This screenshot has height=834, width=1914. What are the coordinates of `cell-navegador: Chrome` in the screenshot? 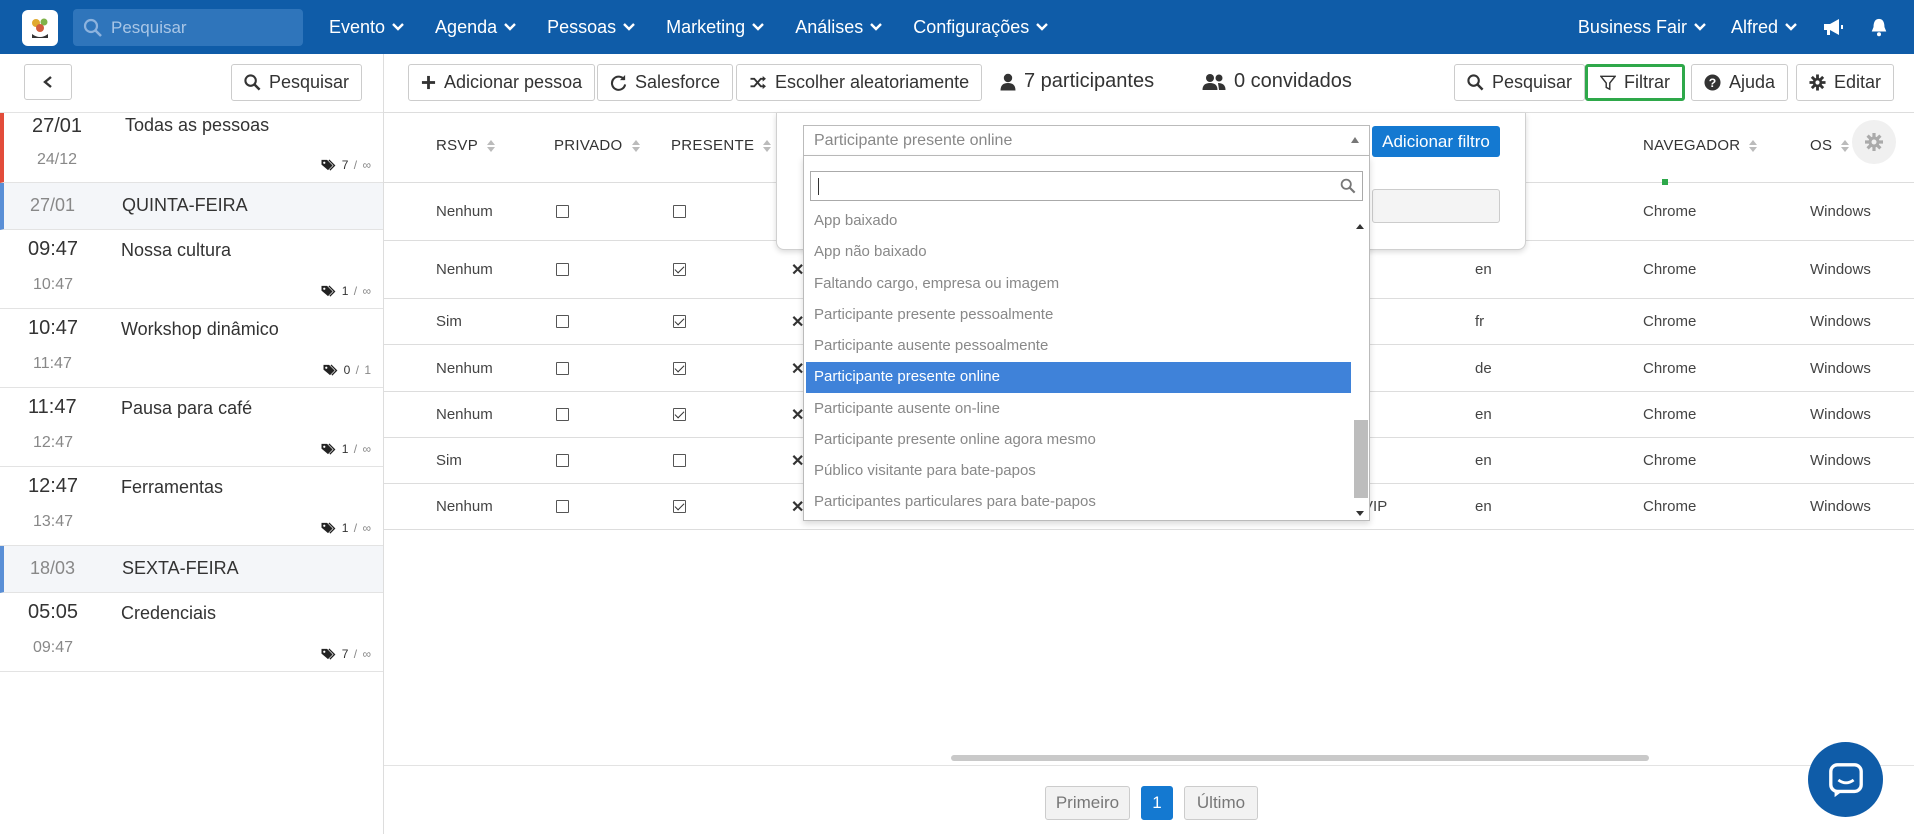 It's located at (1670, 460).